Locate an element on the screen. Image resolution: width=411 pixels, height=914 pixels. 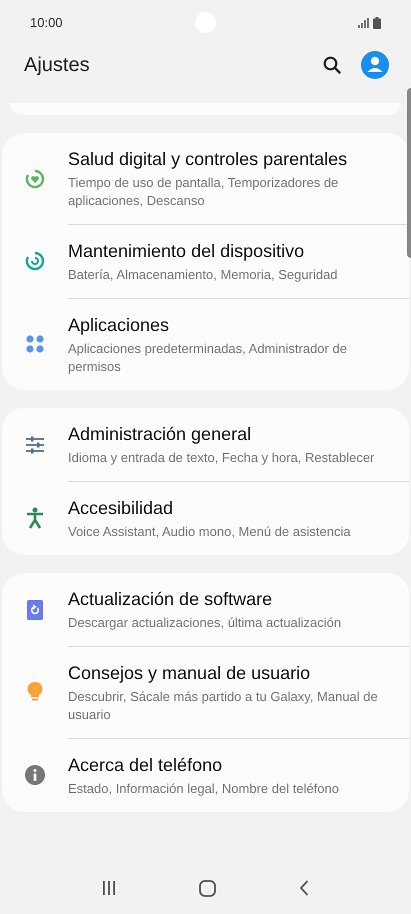
item-subtitle: Descubrir, Sácale más partido a tu Galaxy, Manual de usuario is located at coordinates (223, 706).